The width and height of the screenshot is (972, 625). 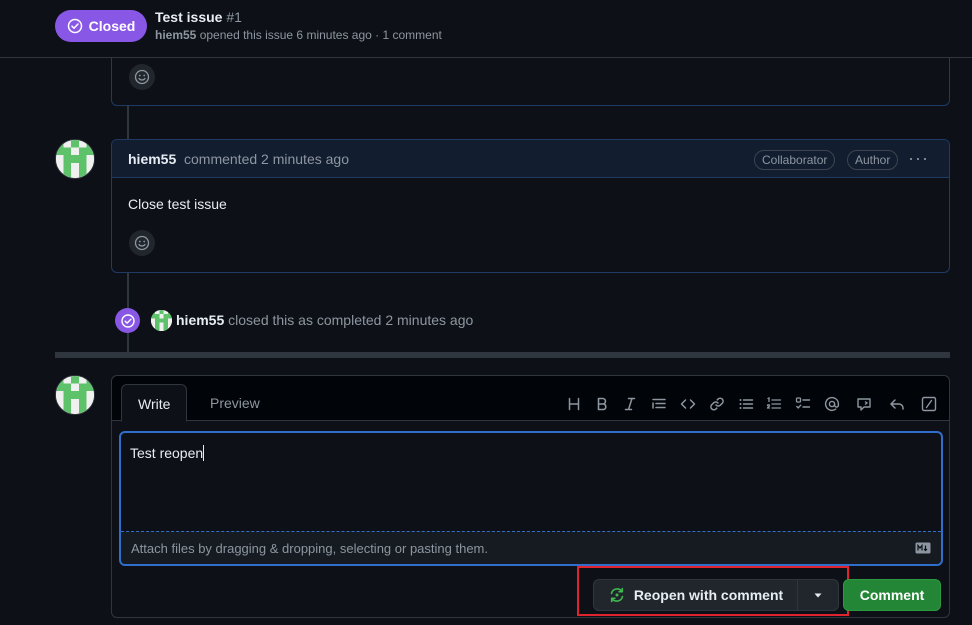 What do you see at coordinates (795, 160) in the screenshot?
I see `collaborator-badge: Collaborator` at bounding box center [795, 160].